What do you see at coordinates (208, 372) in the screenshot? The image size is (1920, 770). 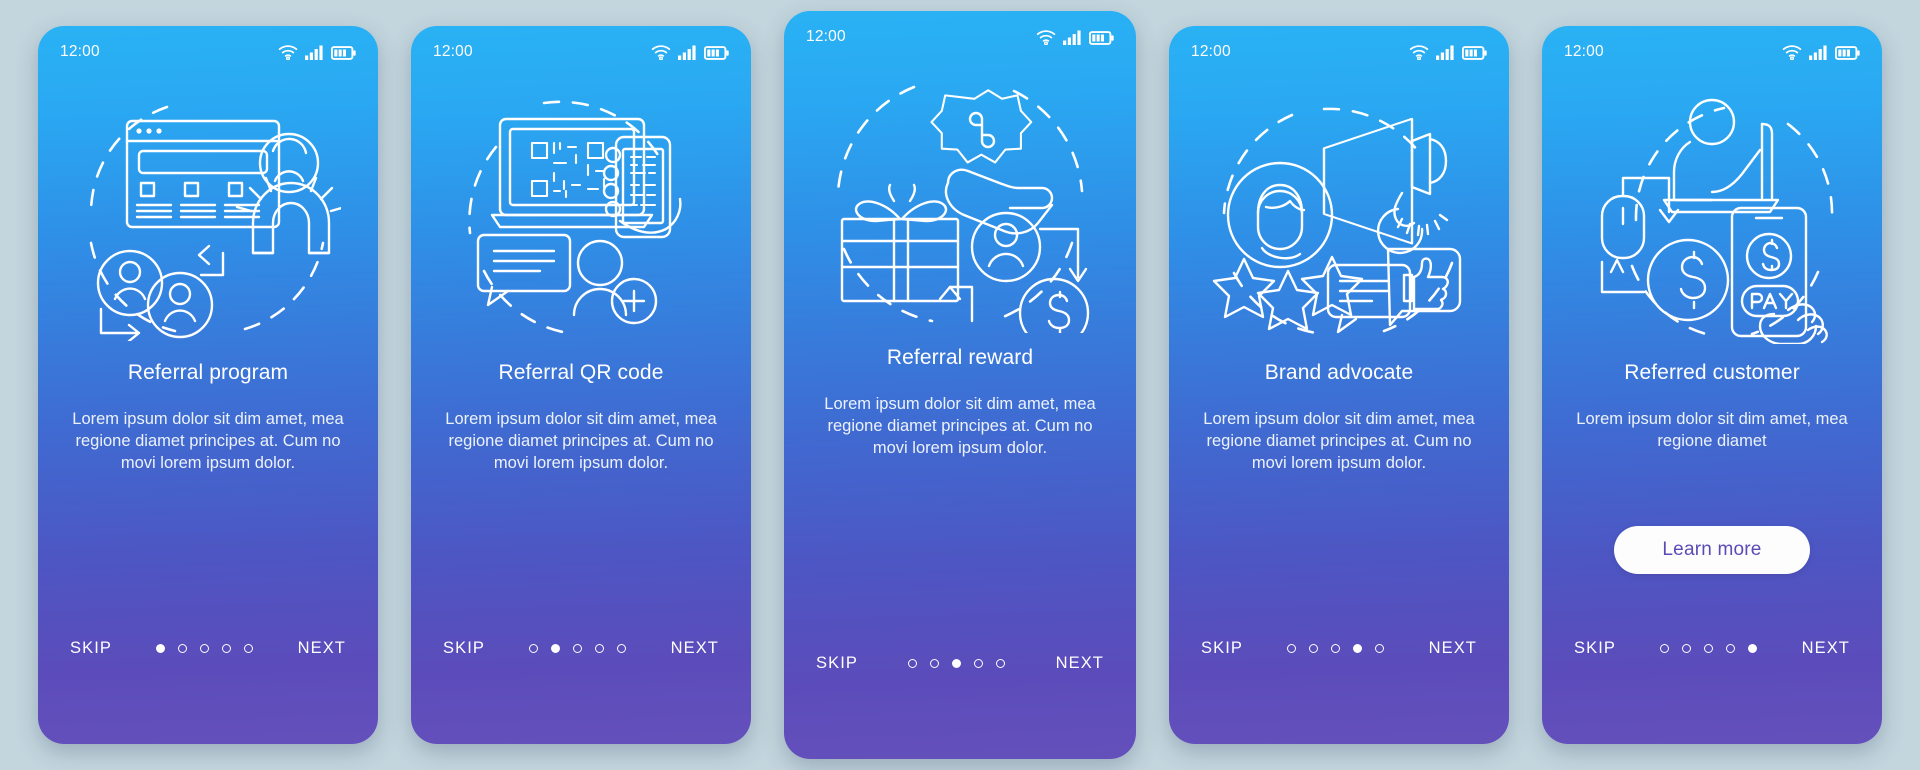 I see `screen-title: Referral program` at bounding box center [208, 372].